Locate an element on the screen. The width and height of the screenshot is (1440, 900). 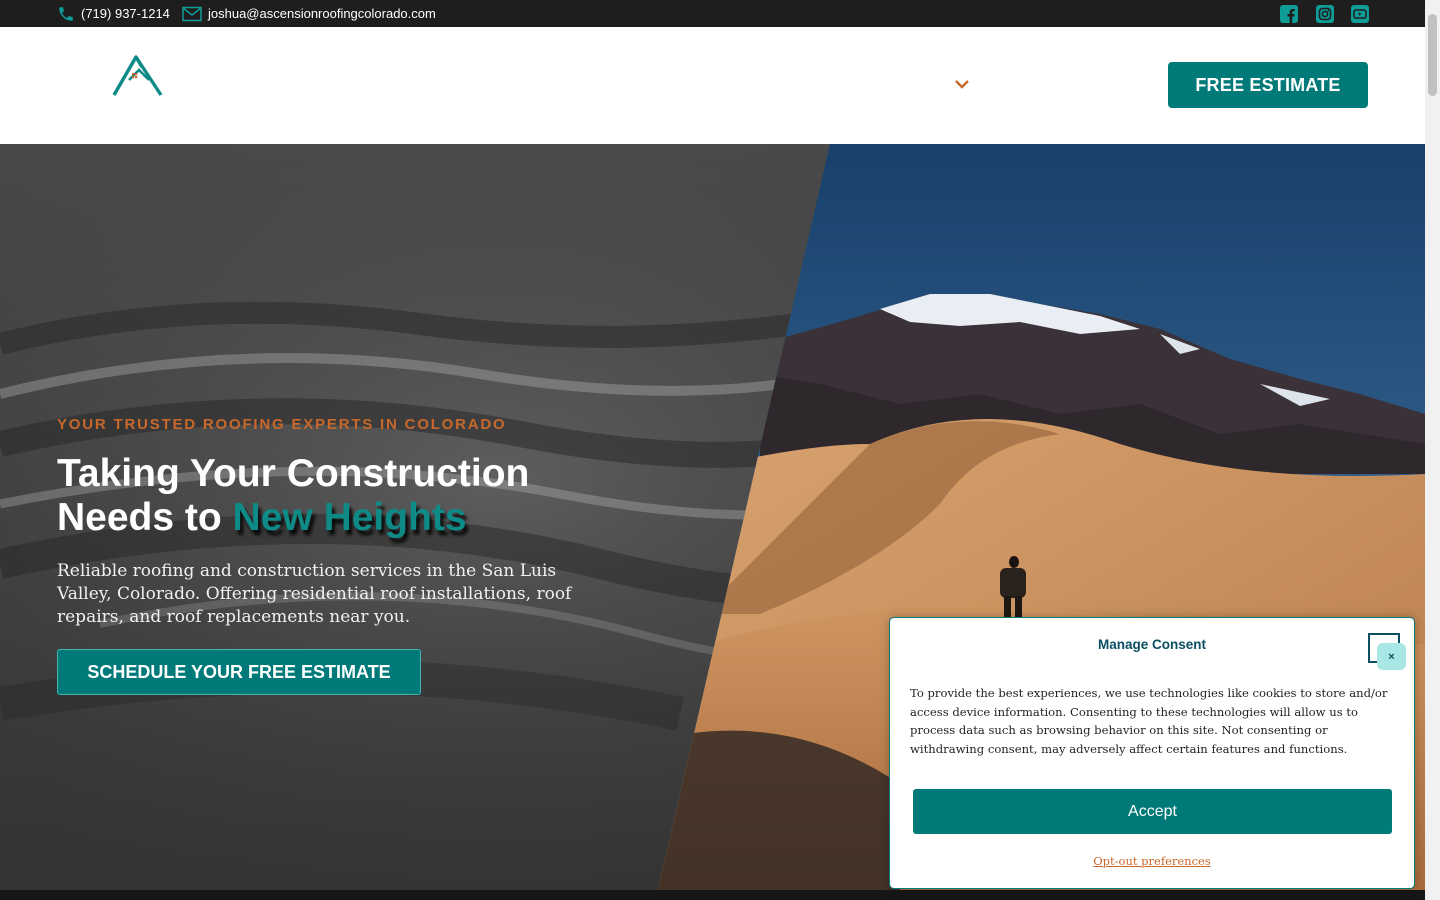
accept-button: Accept is located at coordinates (1152, 811).